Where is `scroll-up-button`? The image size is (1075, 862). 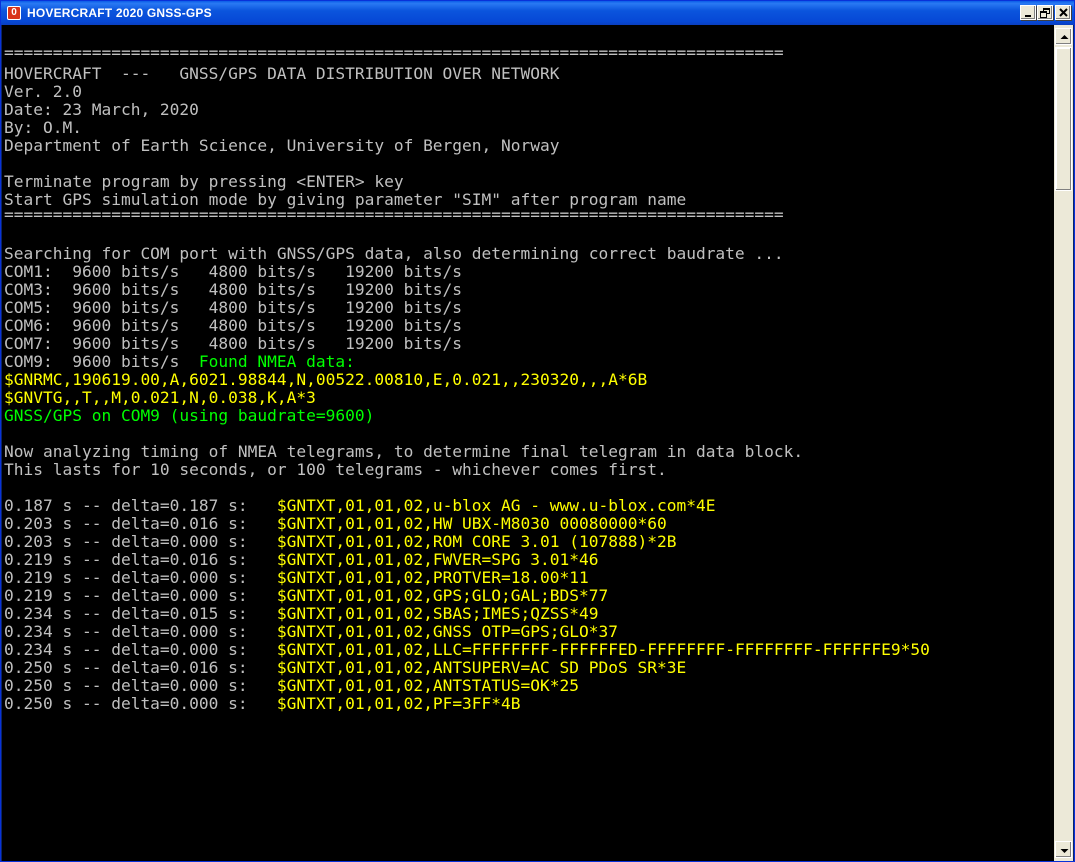 scroll-up-button is located at coordinates (1063, 36).